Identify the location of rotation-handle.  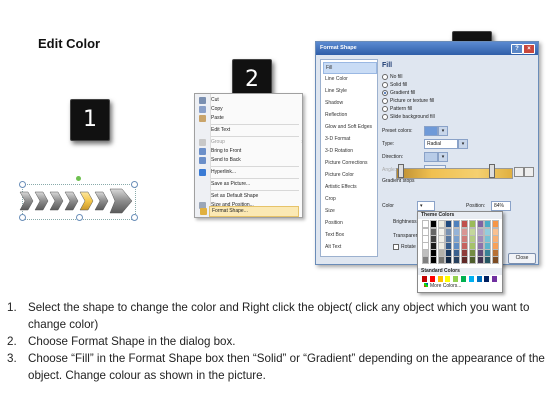
(78, 178).